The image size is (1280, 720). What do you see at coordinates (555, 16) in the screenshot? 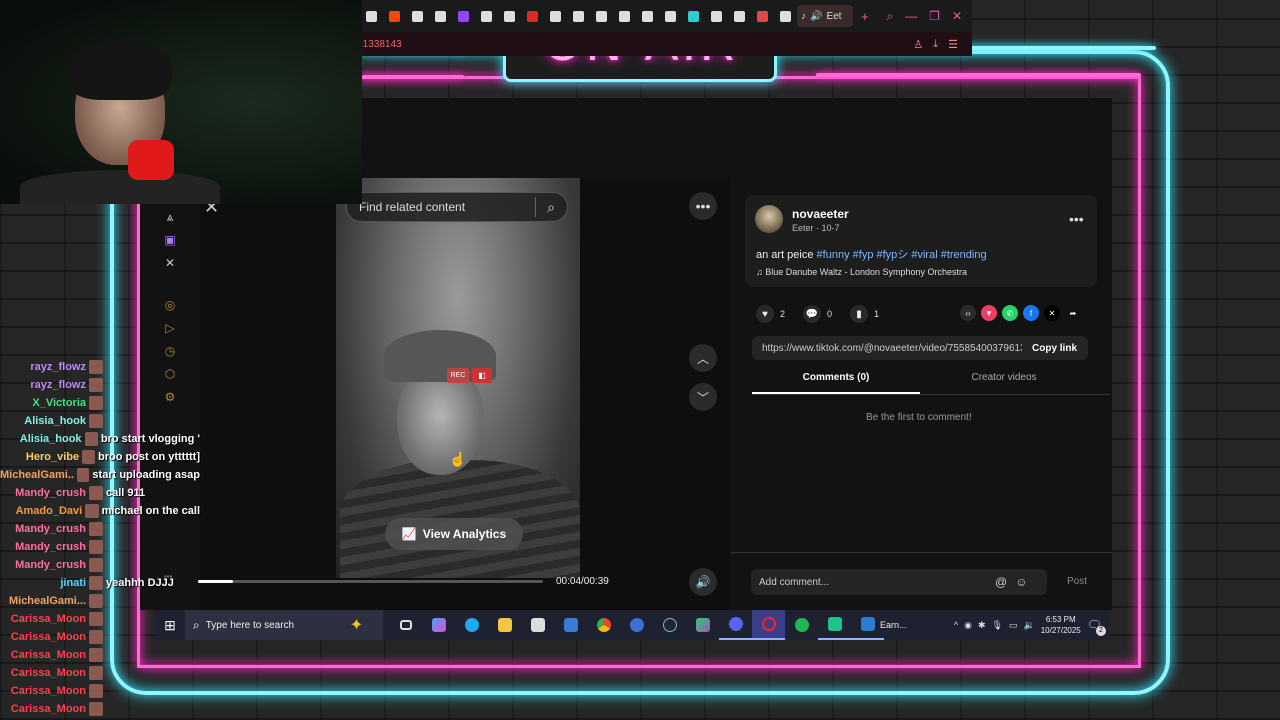
I see `e-icon` at bounding box center [555, 16].